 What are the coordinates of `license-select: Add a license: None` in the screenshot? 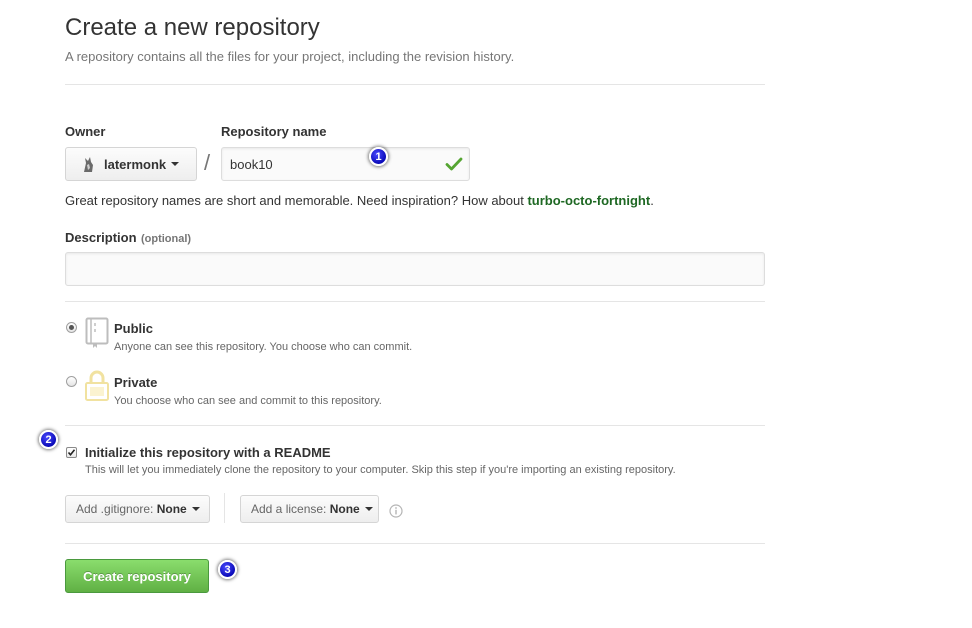 It's located at (309, 509).